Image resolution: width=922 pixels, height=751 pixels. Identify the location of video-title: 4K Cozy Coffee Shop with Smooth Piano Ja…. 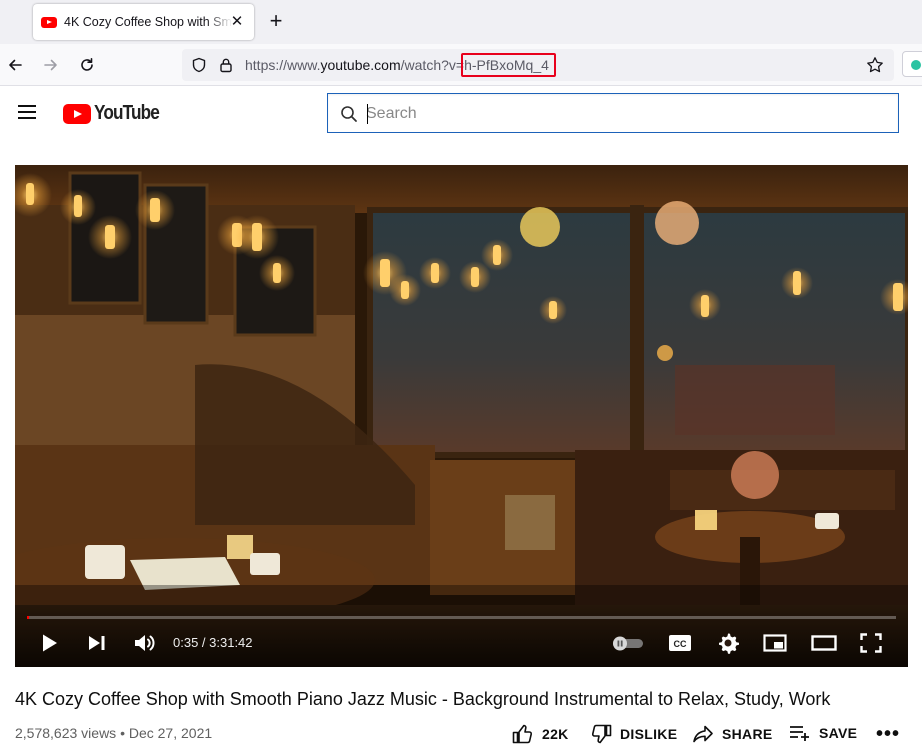
(423, 699).